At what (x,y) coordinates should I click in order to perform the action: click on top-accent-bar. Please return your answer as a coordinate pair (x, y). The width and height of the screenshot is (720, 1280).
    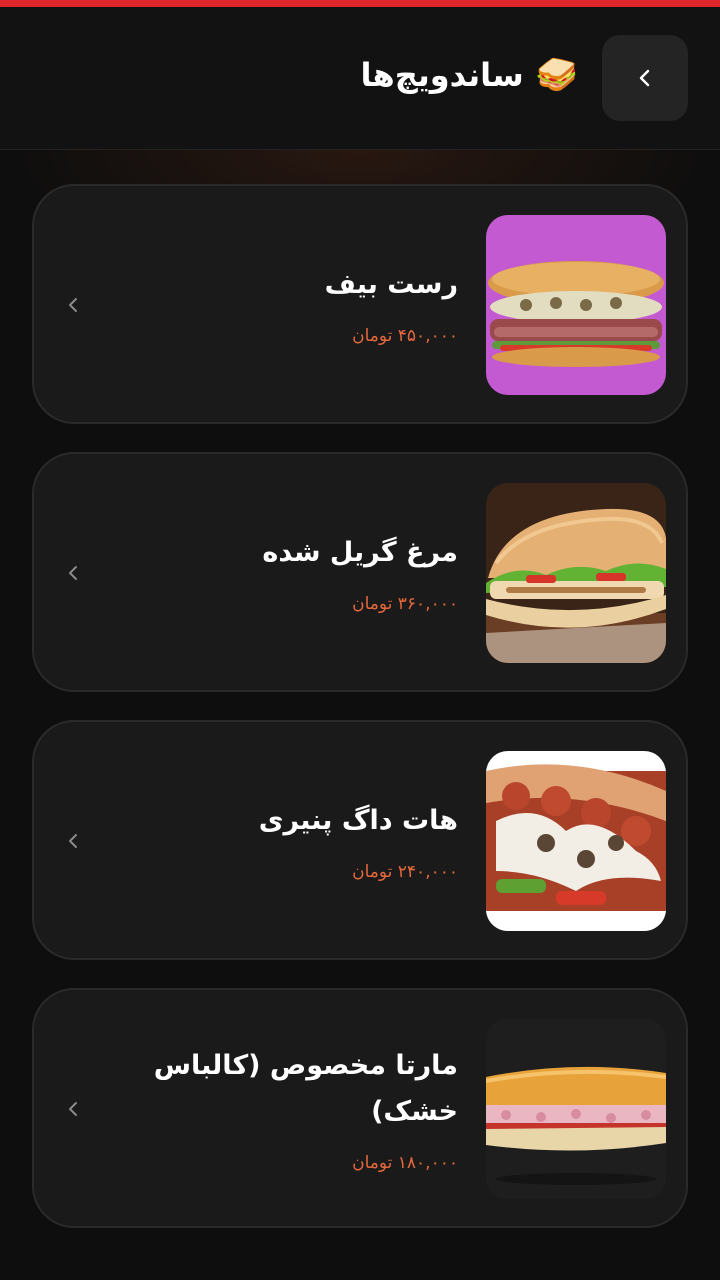
    Looking at the image, I should click on (360, 3).